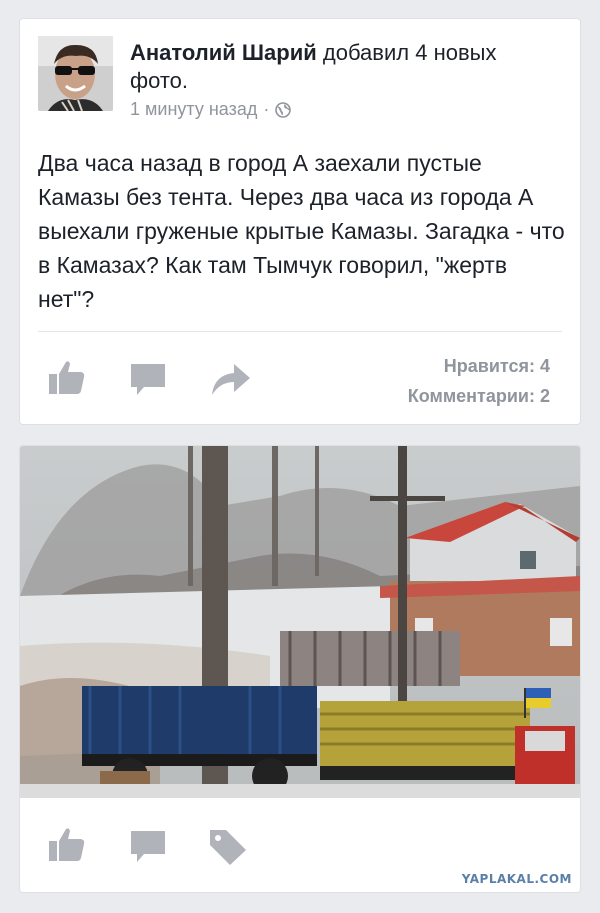 This screenshot has height=913, width=600. What do you see at coordinates (340, 67) in the screenshot?
I see `post-header: Анатолий Шарий добавил 4 новых фото.` at bounding box center [340, 67].